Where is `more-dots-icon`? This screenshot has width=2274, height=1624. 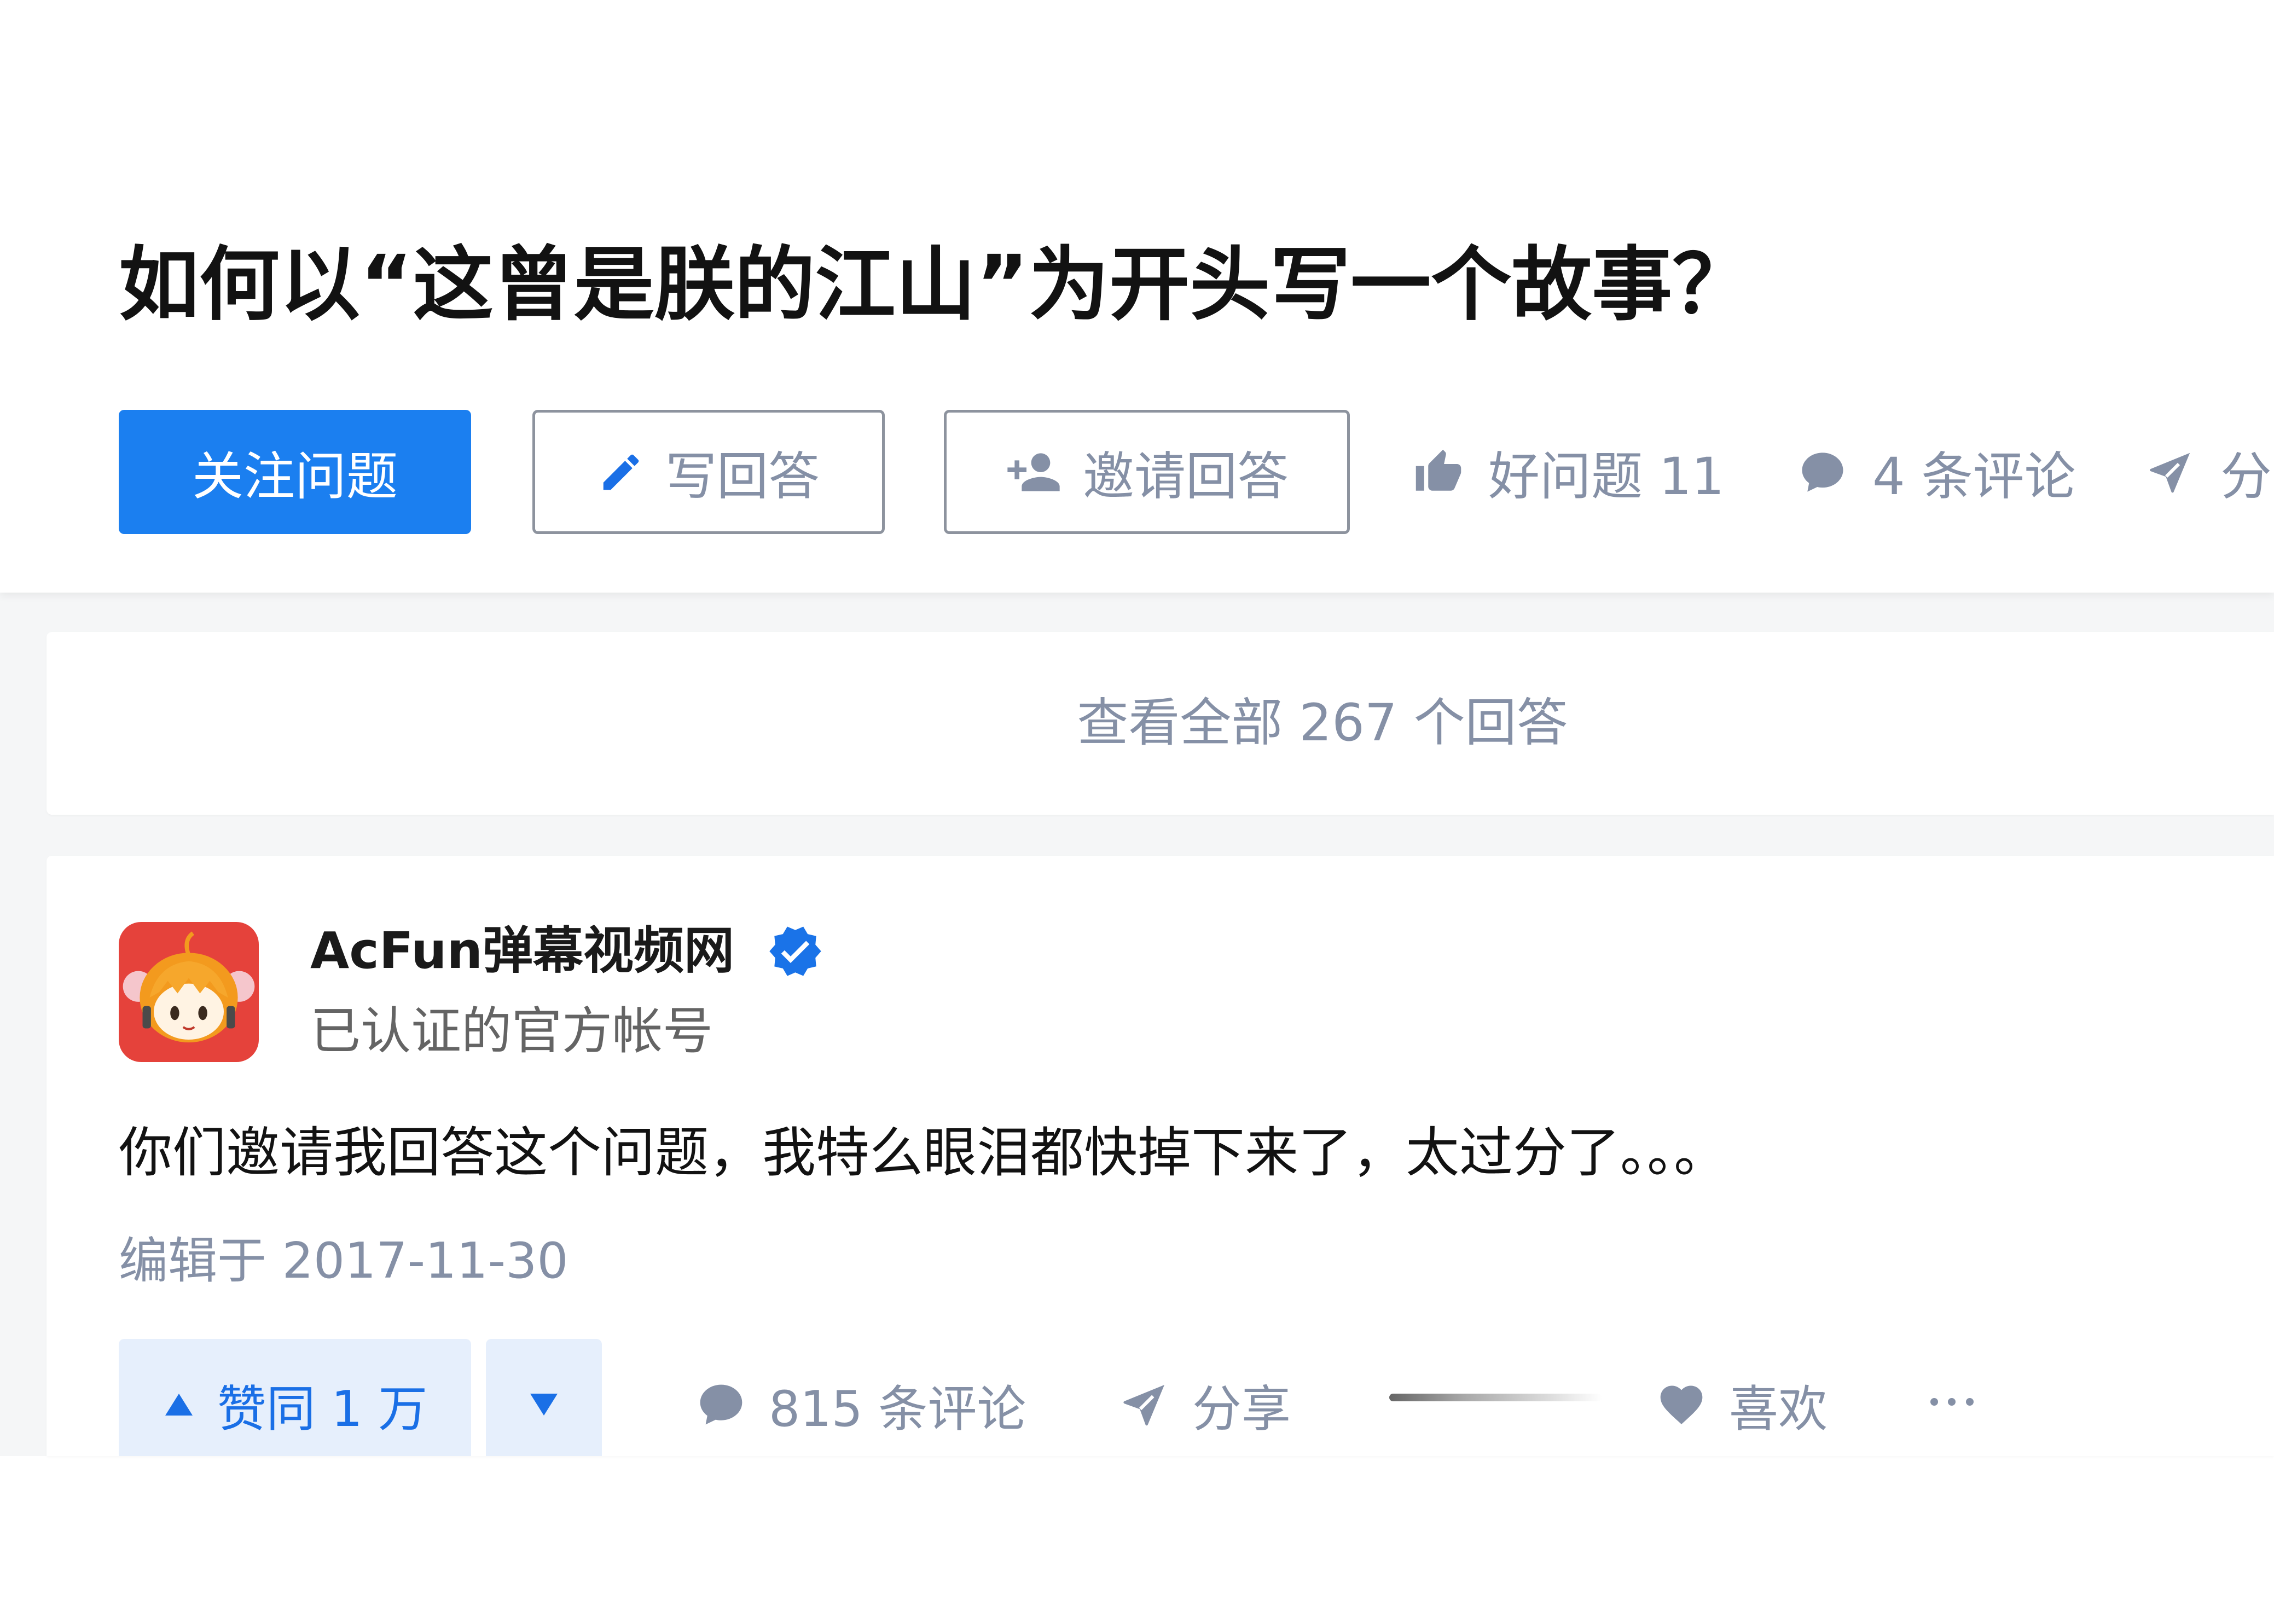
more-dots-icon is located at coordinates (1952, 1402).